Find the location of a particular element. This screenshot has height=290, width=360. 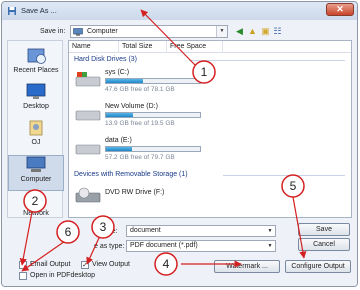

open-in-pdfdesktop-checkbox is located at coordinates (23, 276).